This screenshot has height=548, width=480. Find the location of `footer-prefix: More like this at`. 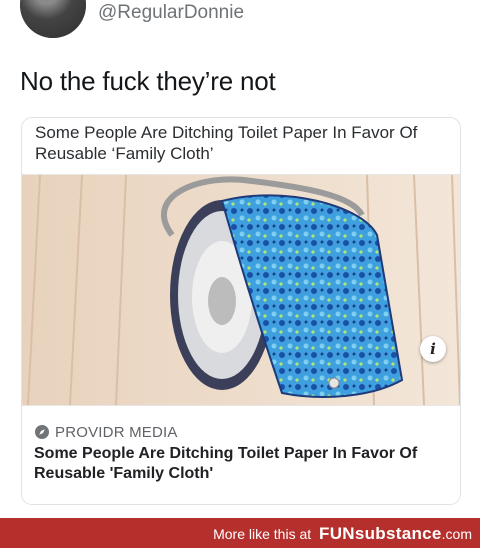

footer-prefix: More like this at is located at coordinates (262, 534).